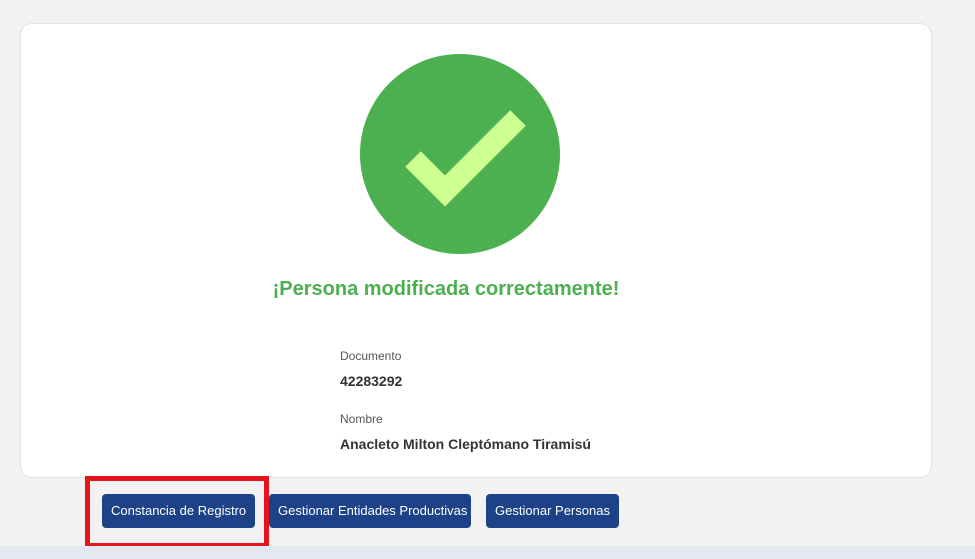  I want to click on success-check-icon, so click(460, 154).